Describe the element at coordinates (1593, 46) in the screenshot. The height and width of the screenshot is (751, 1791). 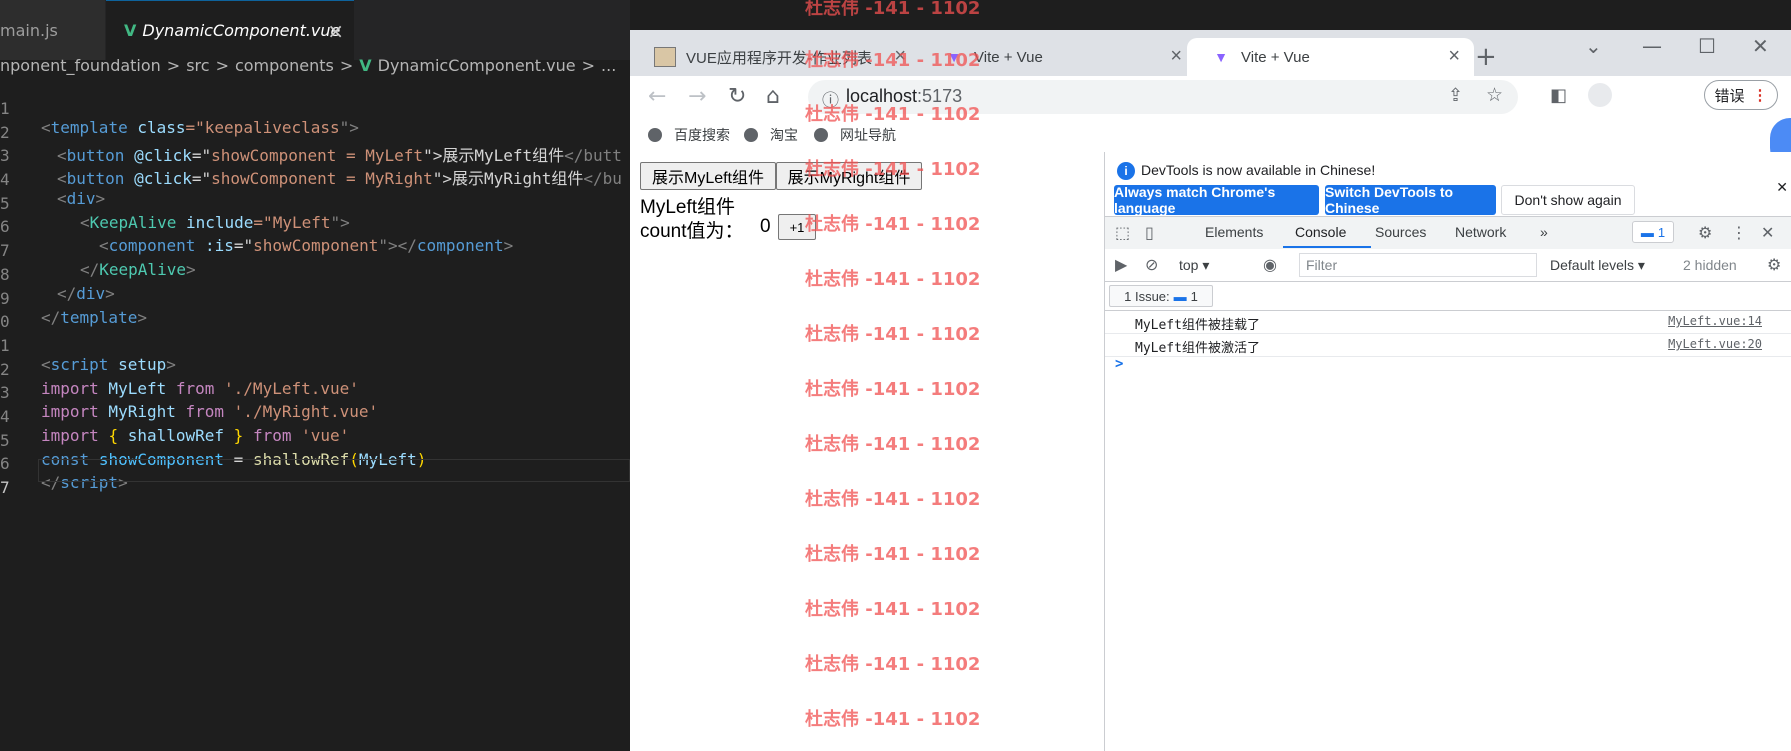
I see `tab-search-chevron-icon: ⌄` at that location.